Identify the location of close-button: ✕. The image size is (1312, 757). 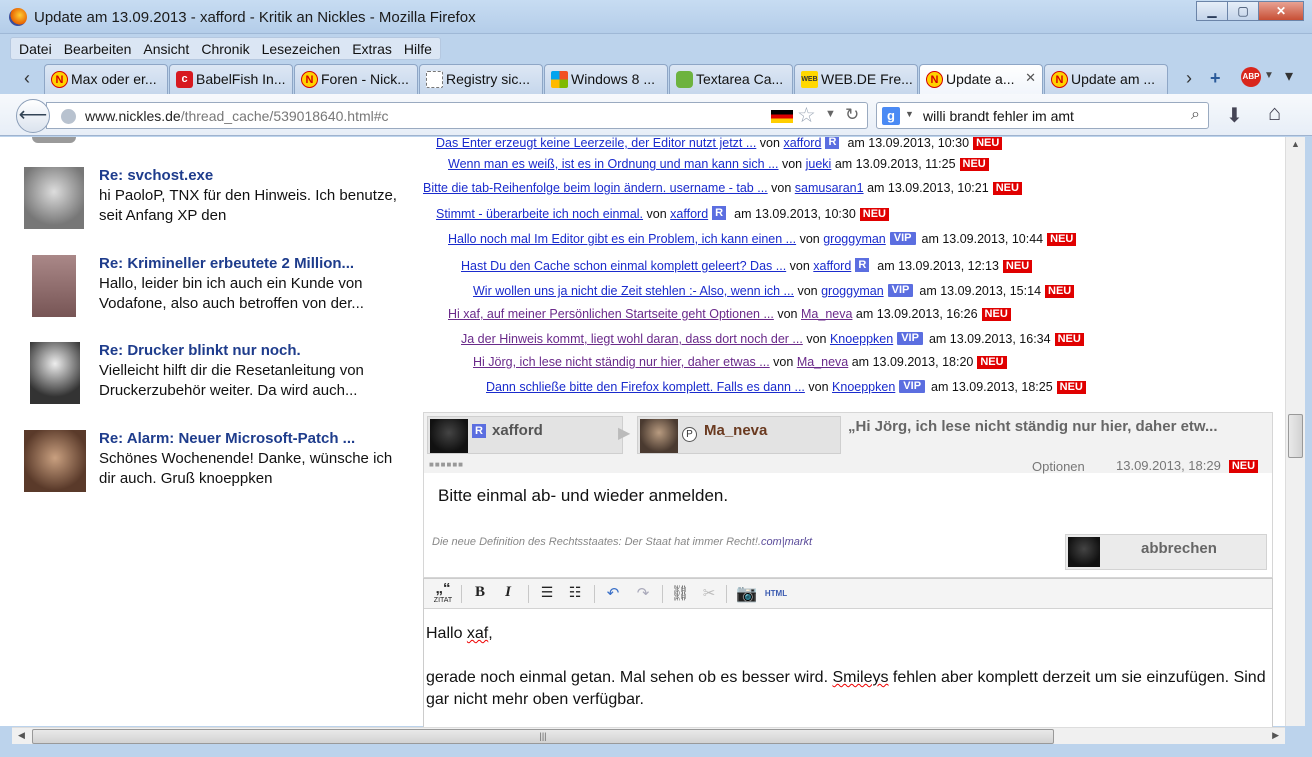
(1281, 11).